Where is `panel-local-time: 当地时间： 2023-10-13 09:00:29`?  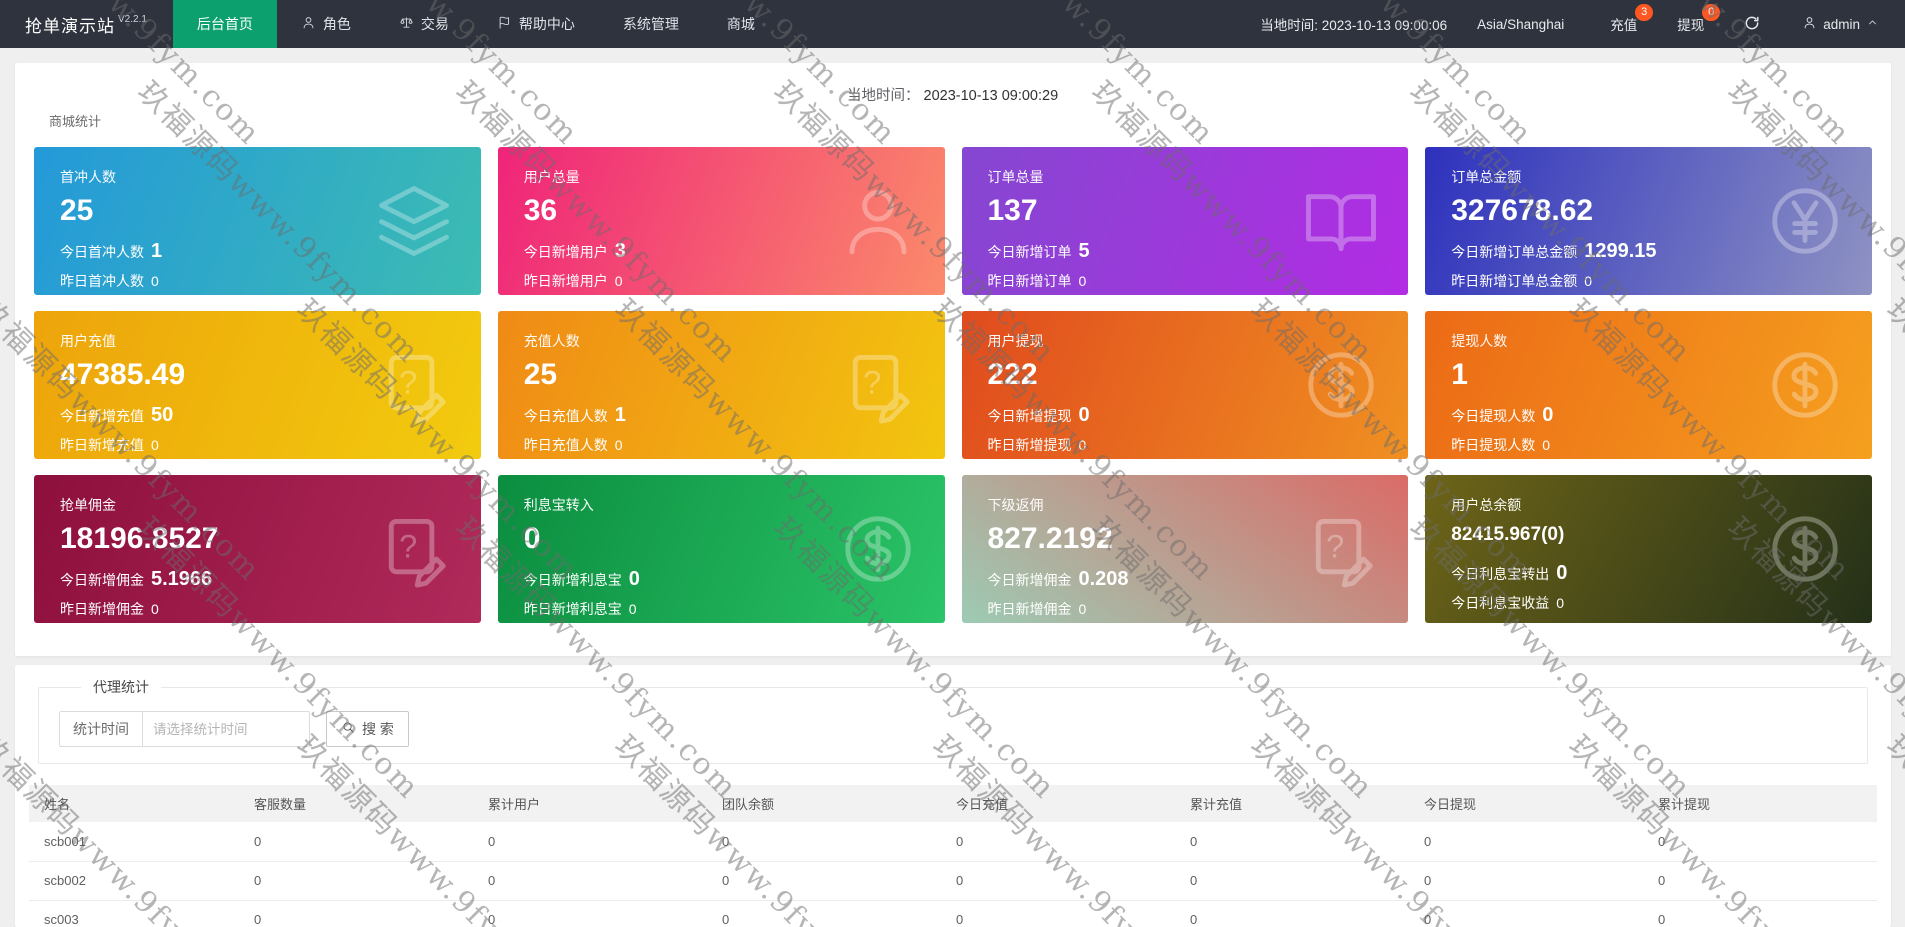 panel-local-time: 当地时间： 2023-10-13 09:00:29 is located at coordinates (952, 94).